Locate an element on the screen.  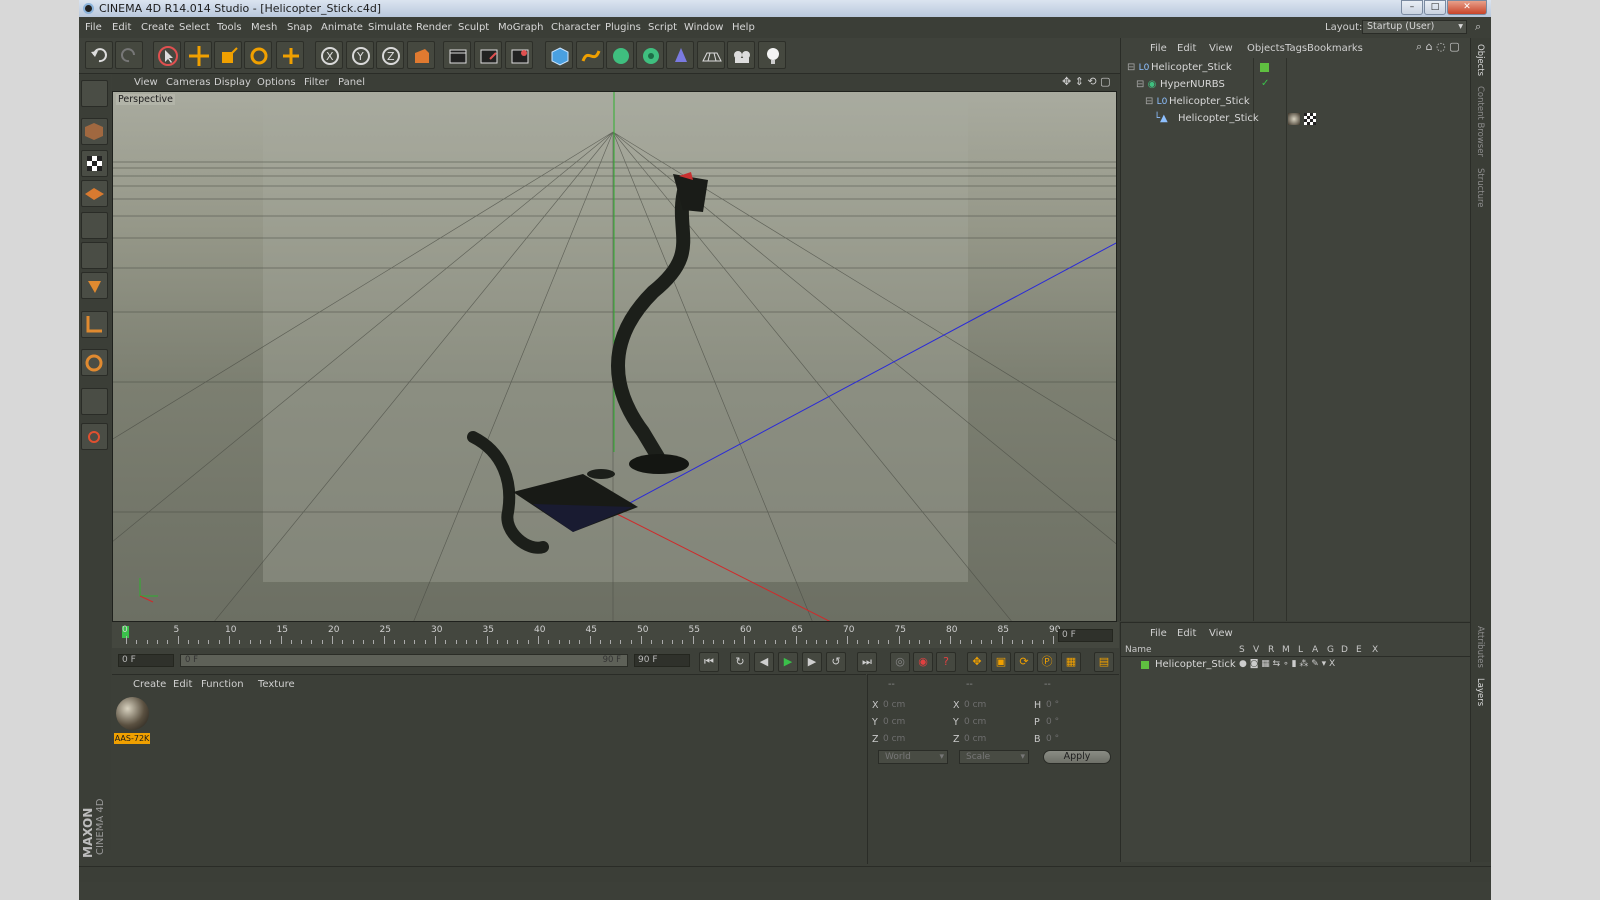
go-to-start-button: ⏮ is located at coordinates (709, 662).